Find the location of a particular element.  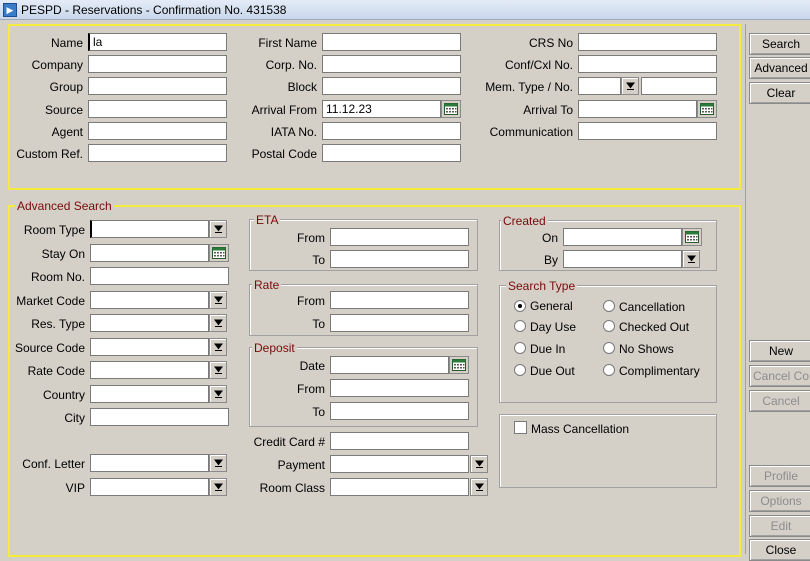

stay-on-calendar-button is located at coordinates (219, 253).